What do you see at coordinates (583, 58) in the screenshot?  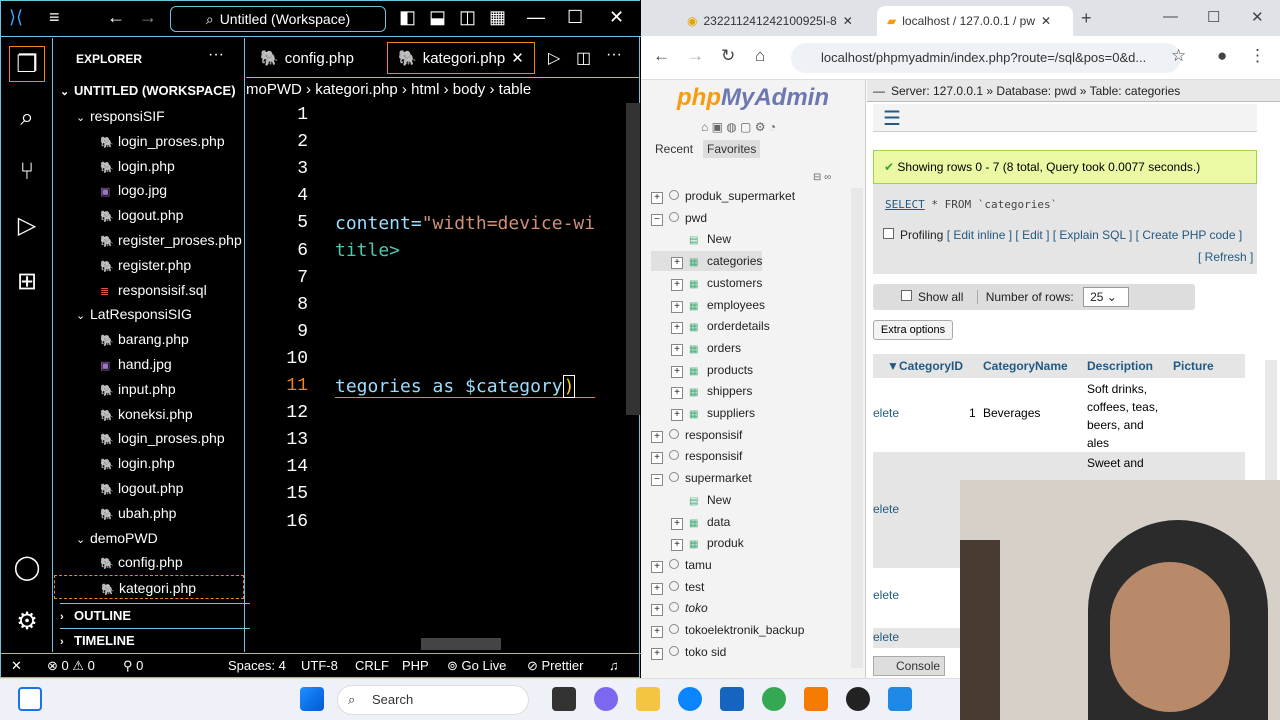 I see `split-editor-icon: ◫` at bounding box center [583, 58].